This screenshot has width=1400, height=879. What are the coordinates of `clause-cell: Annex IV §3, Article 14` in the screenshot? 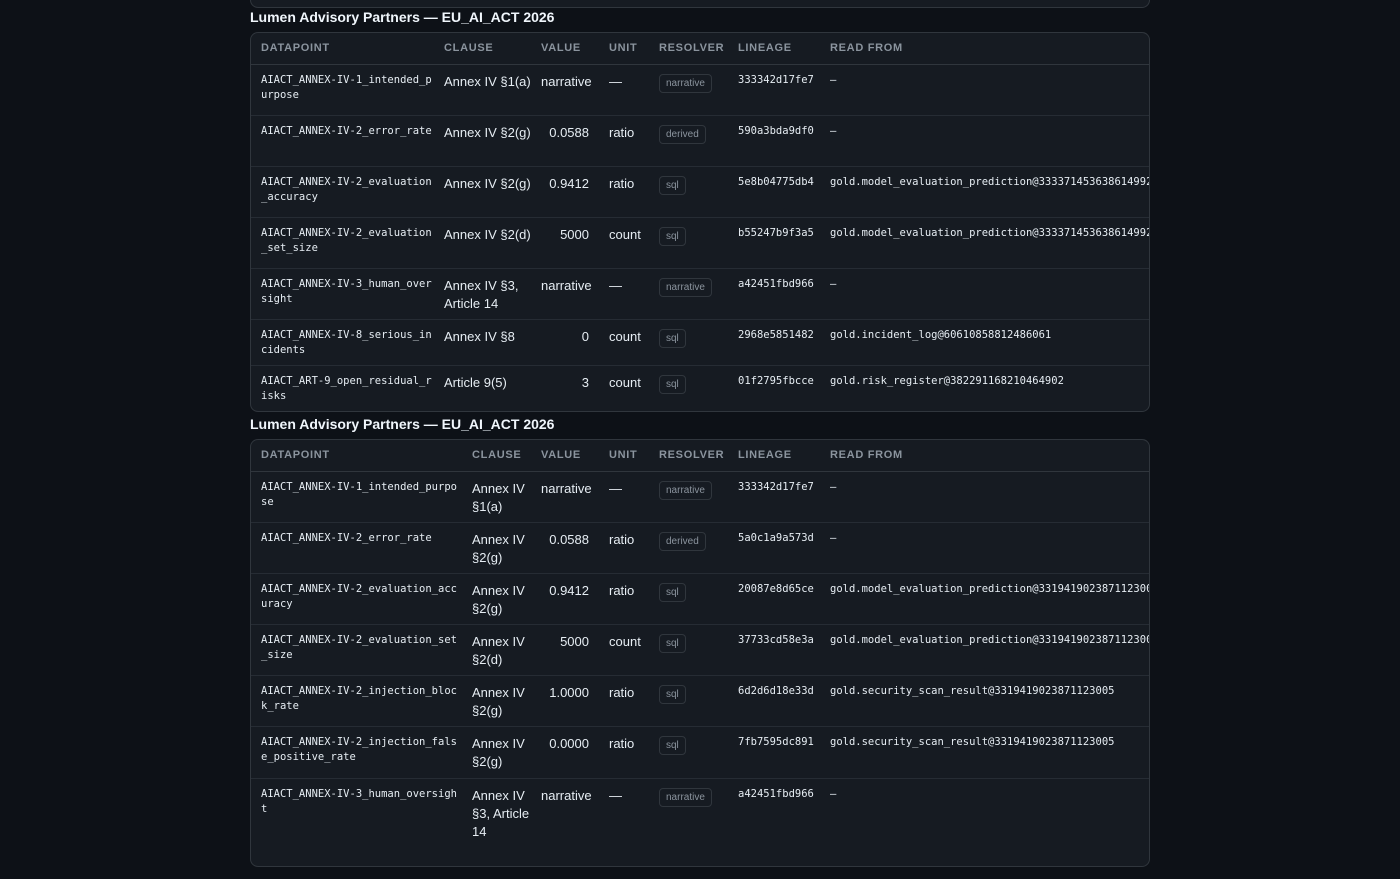 It's located at (501, 813).